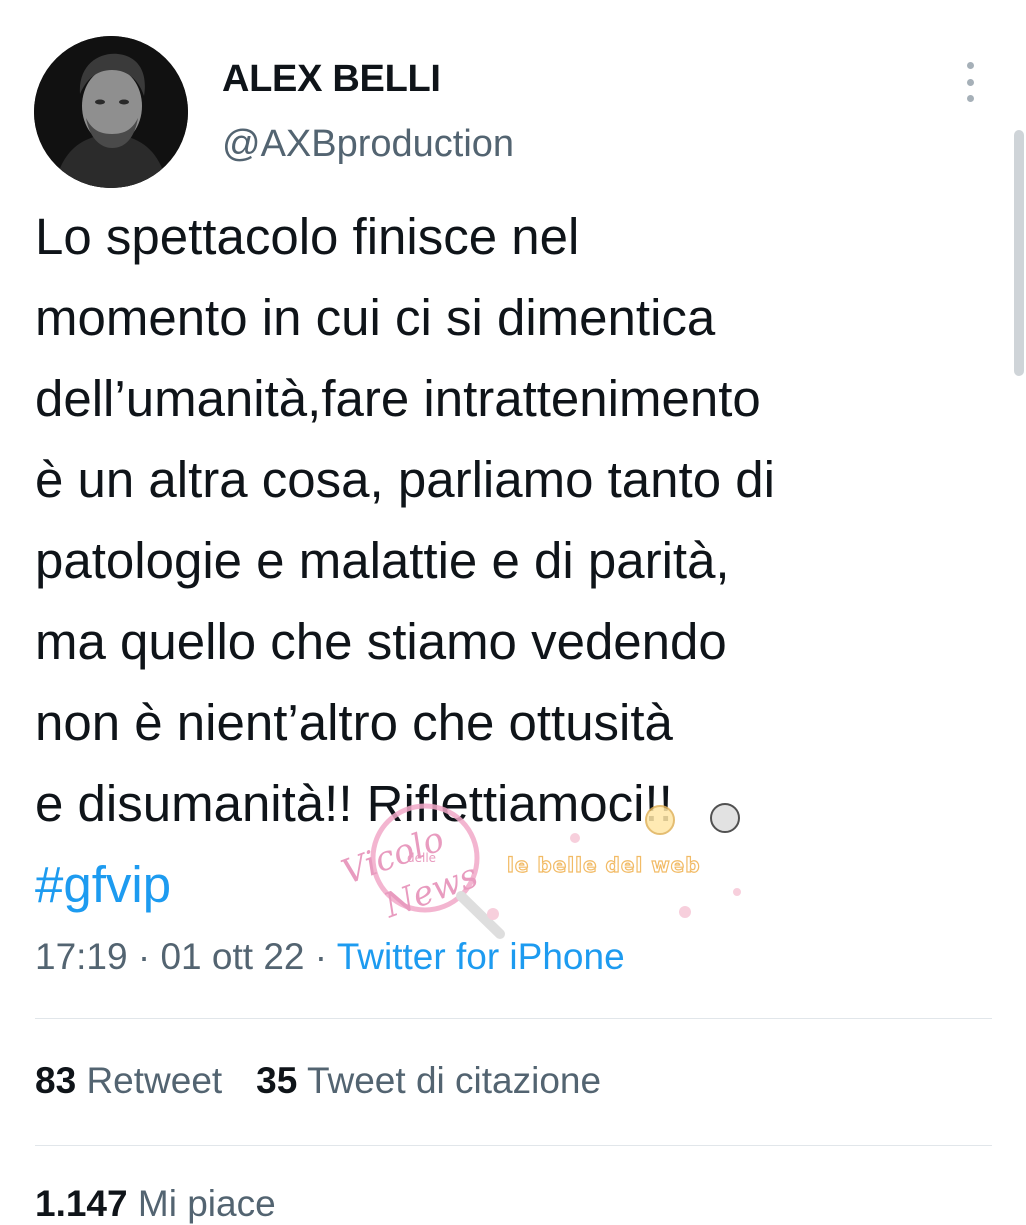  What do you see at coordinates (405, 479) in the screenshot?
I see `tweet-line: è un altra cosa, parliamo tanto di` at bounding box center [405, 479].